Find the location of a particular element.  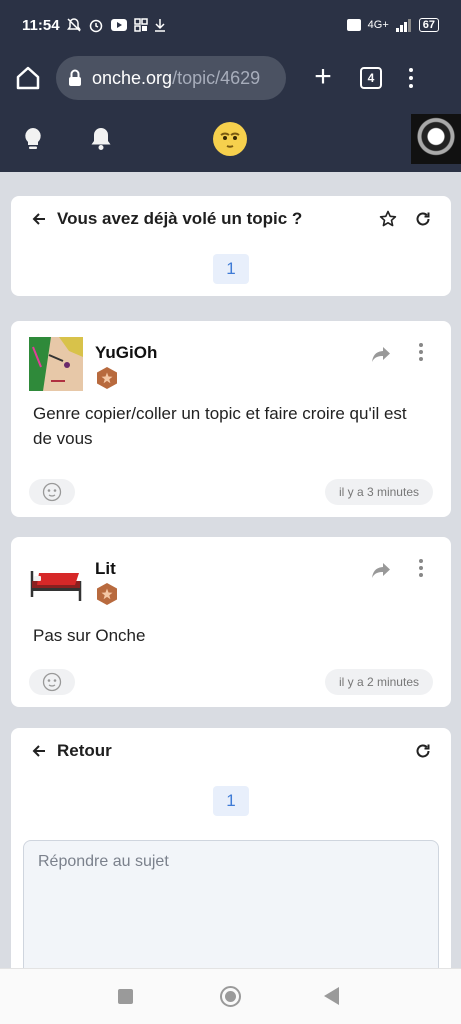

status-time: 11:54 is located at coordinates (41, 25).